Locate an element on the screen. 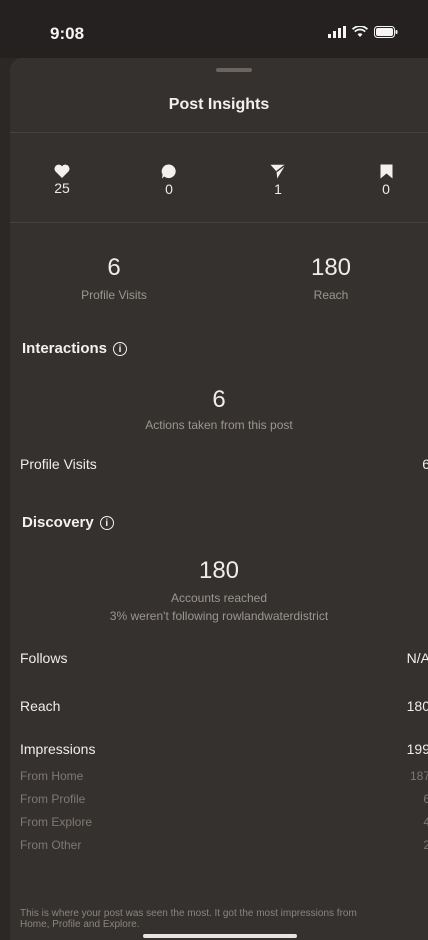 The width and height of the screenshot is (428, 940). impressions-from-home: From Home 187 is located at coordinates (224, 776).